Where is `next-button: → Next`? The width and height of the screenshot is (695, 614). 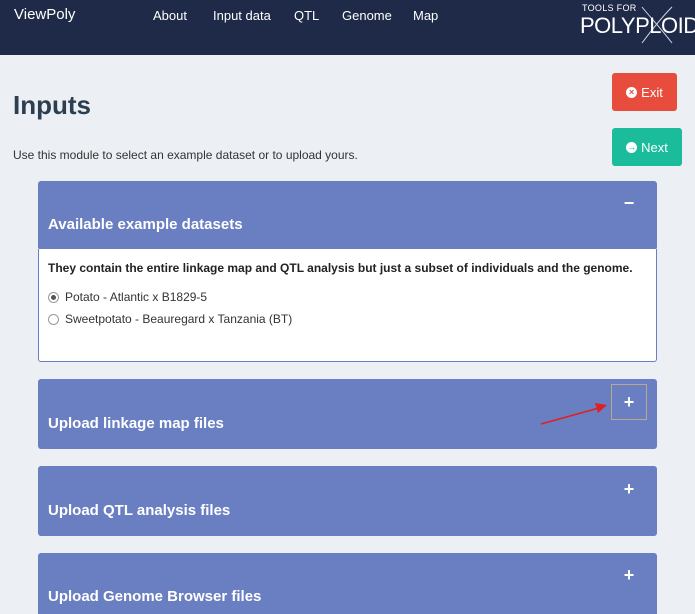 next-button: → Next is located at coordinates (647, 147).